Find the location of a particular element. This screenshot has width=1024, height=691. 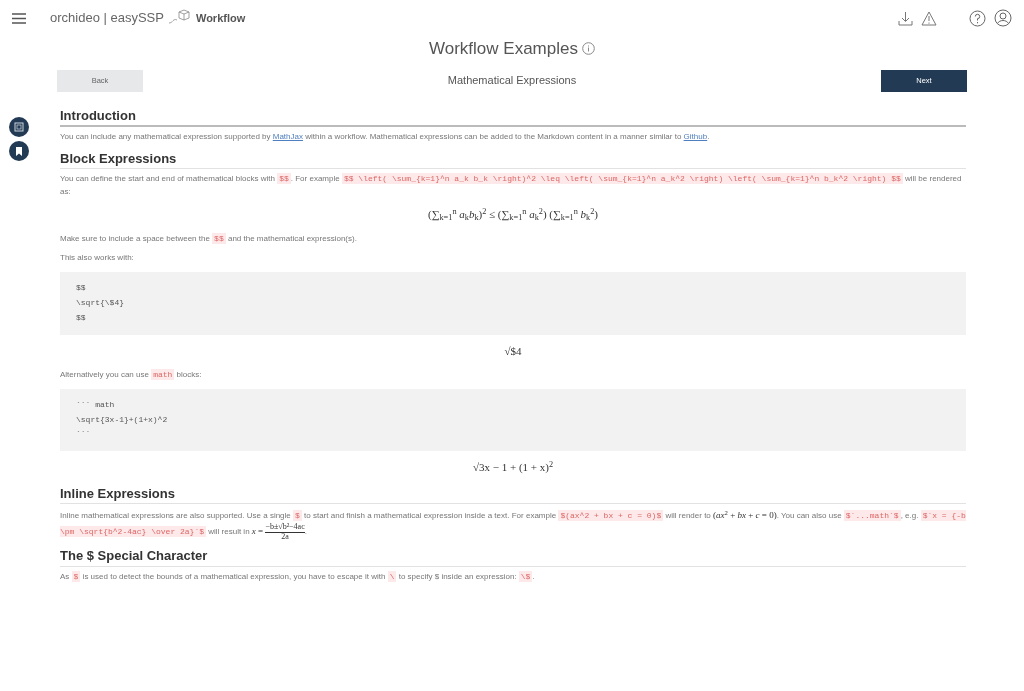

code-block: $$ \sqrt{\$4} $$ is located at coordinates (513, 303).